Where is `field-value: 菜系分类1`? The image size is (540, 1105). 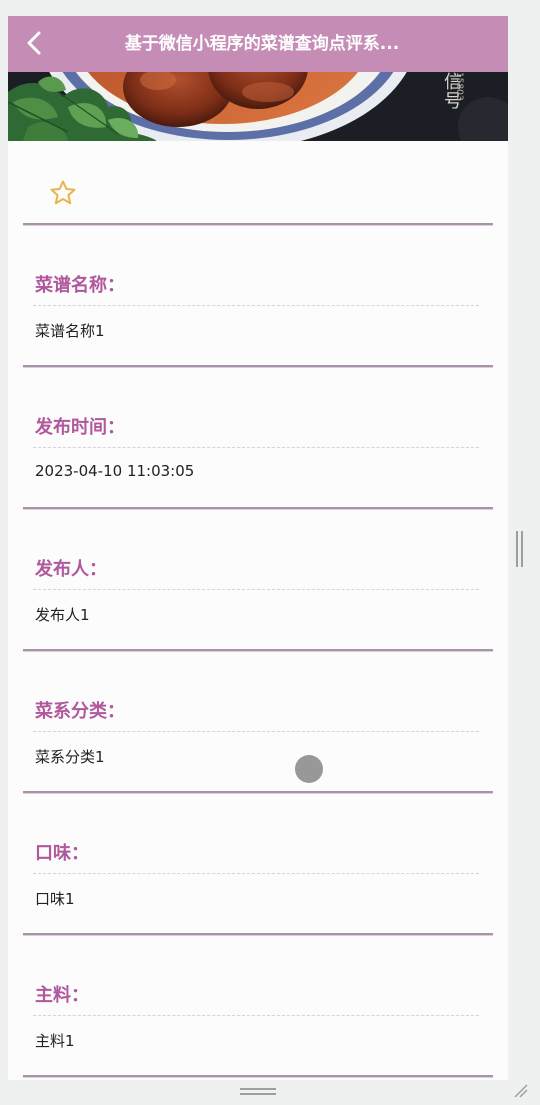 field-value: 菜系分类1 is located at coordinates (70, 757).